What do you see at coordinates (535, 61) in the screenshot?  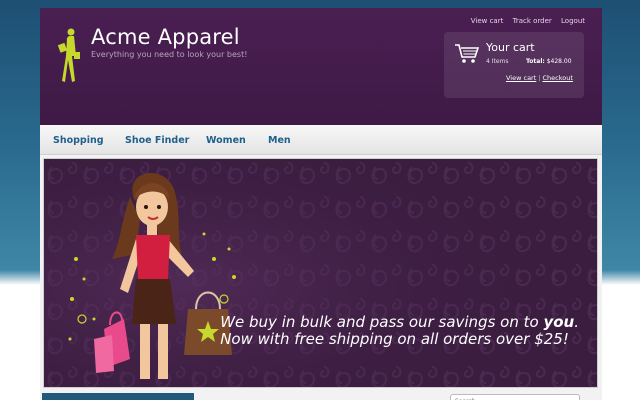 I see `cart-total-label: Total:` at bounding box center [535, 61].